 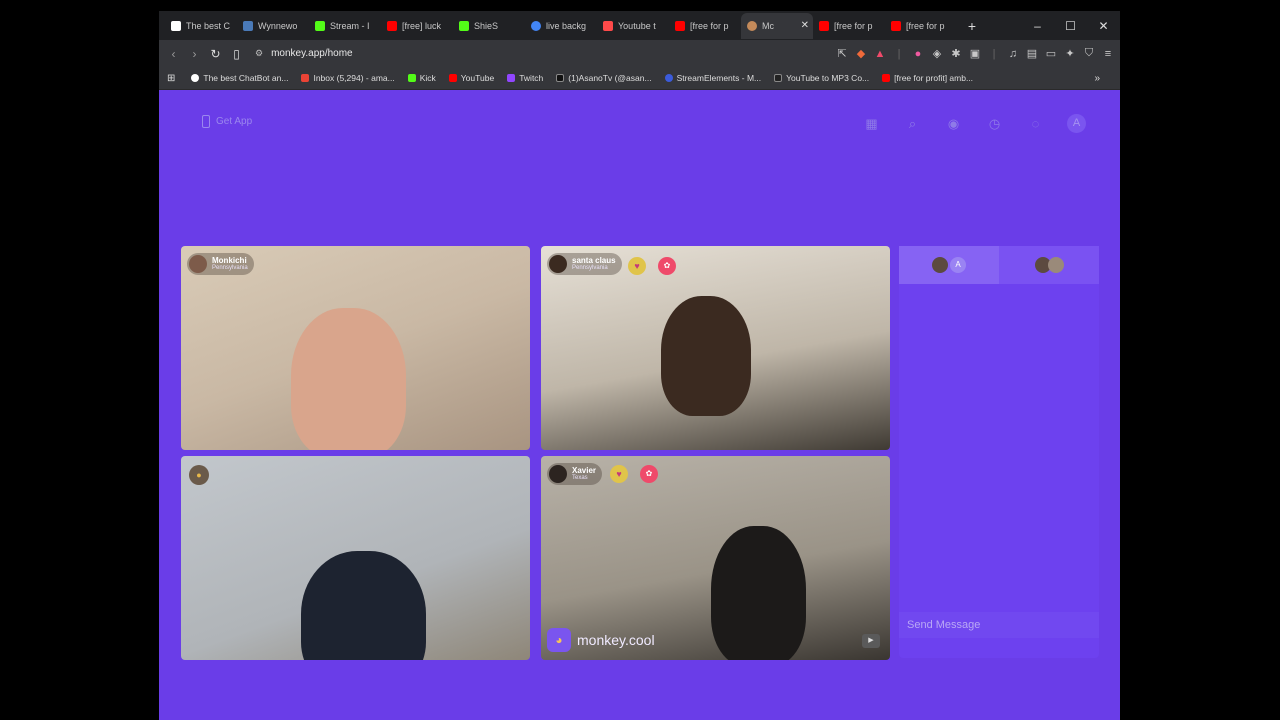 I want to click on minimize-icon: –, so click(x=1037, y=26).